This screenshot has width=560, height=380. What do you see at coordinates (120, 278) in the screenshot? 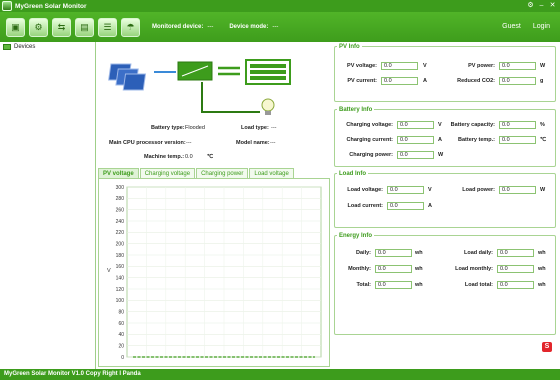
I see `y-tick-label: 140` at bounding box center [120, 278].